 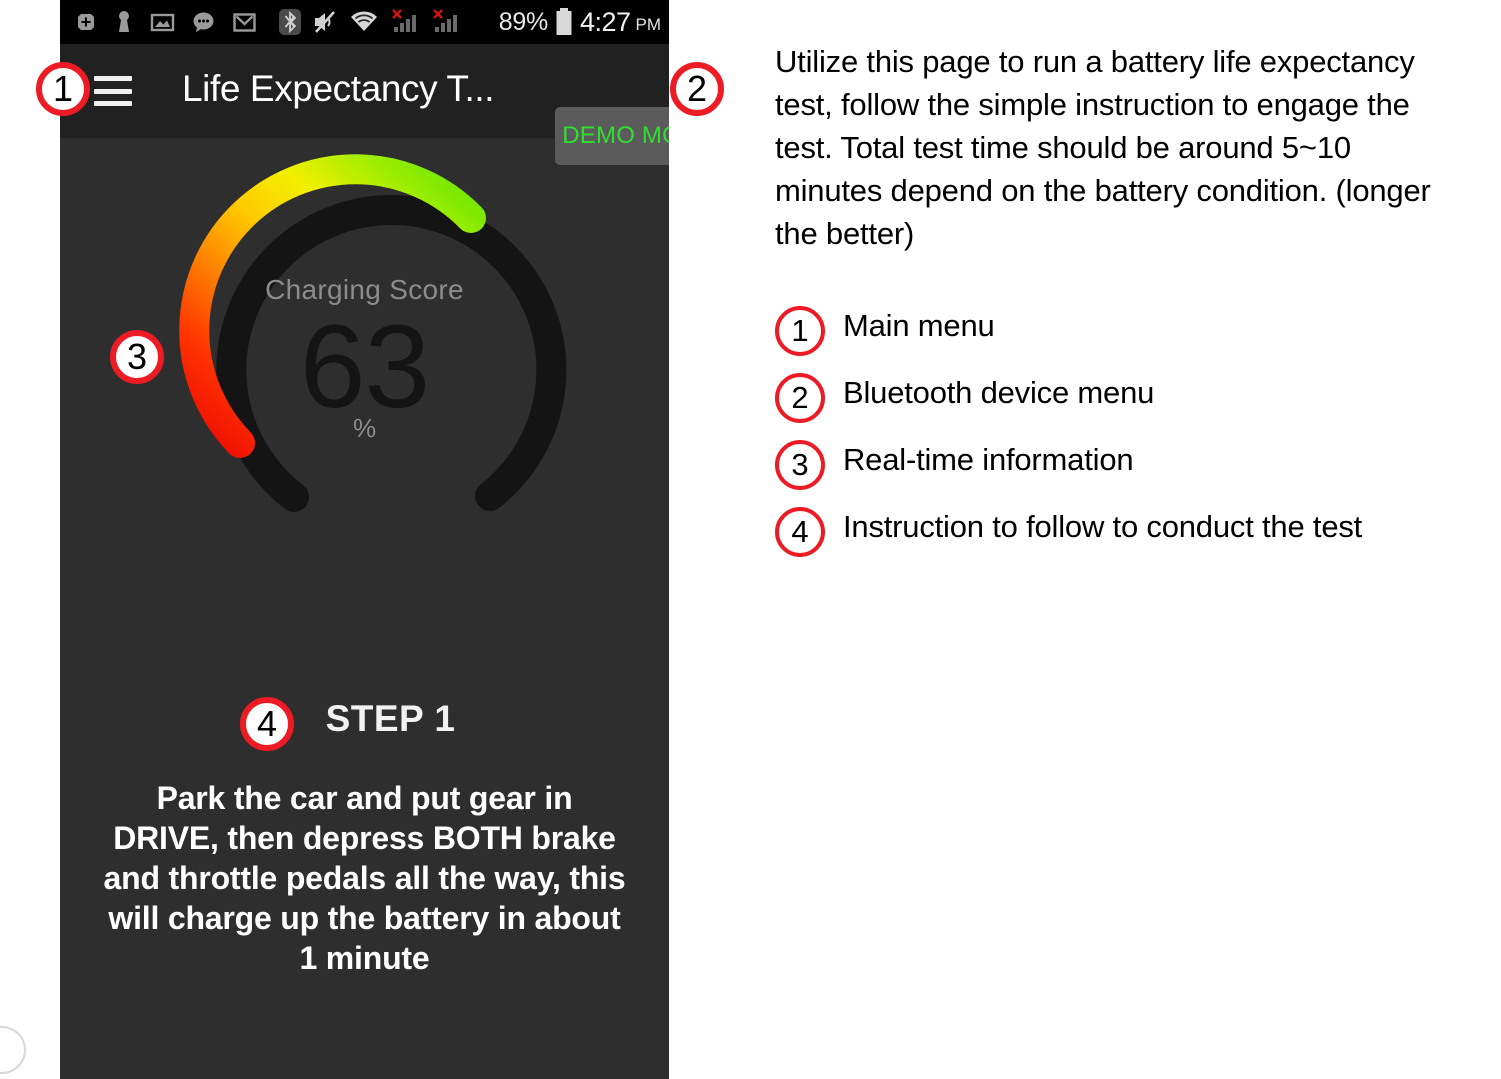 I want to click on legend-badge-3: 3, so click(x=800, y=465).